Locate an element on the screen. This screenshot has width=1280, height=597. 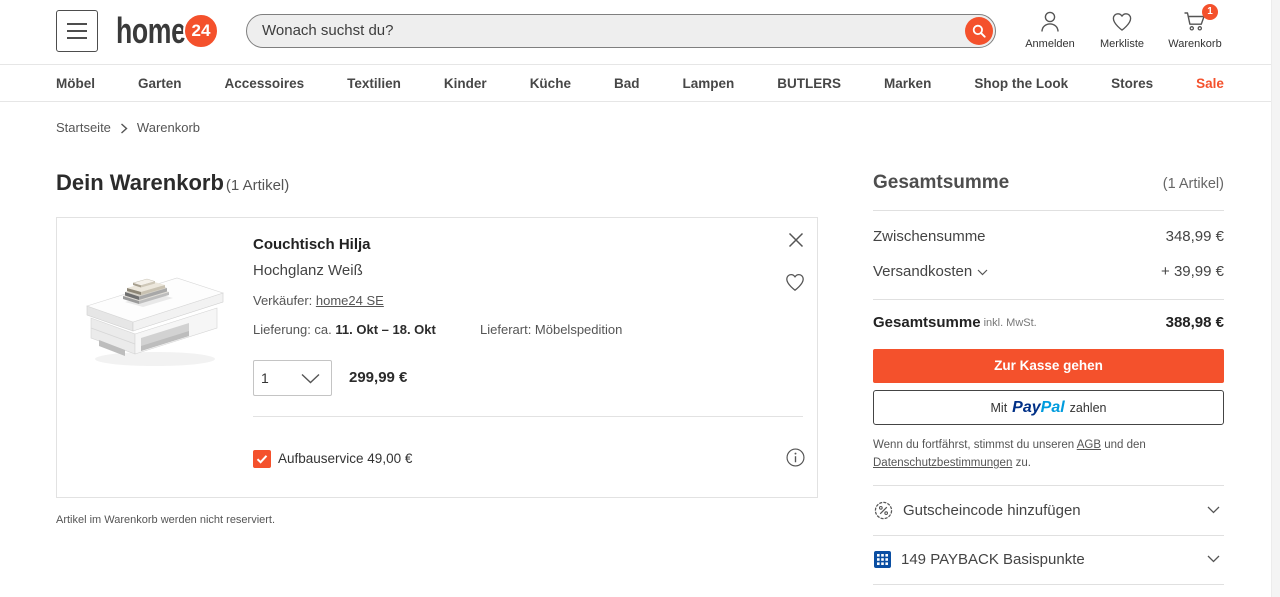
paypal-button: Mit PayPal zahlen is located at coordinates (1048, 407).